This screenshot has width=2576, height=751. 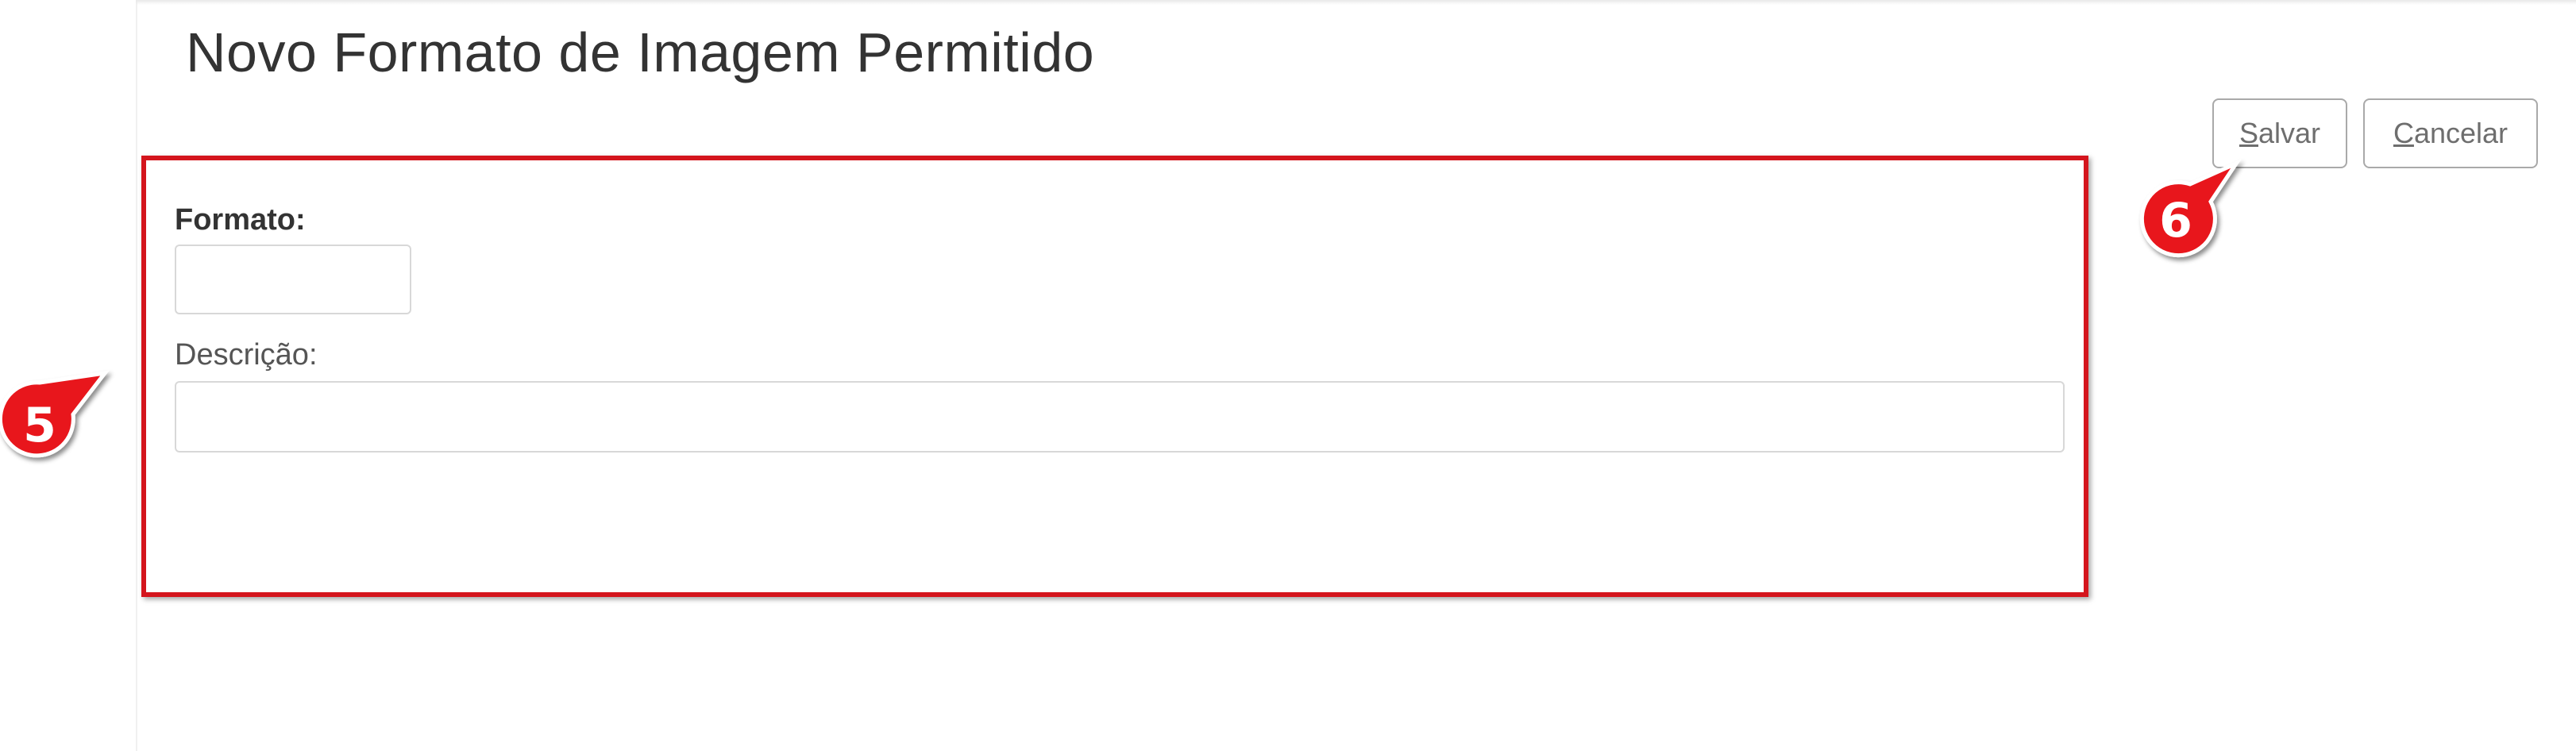 What do you see at coordinates (2175, 220) in the screenshot?
I see `callout-number-6: 6` at bounding box center [2175, 220].